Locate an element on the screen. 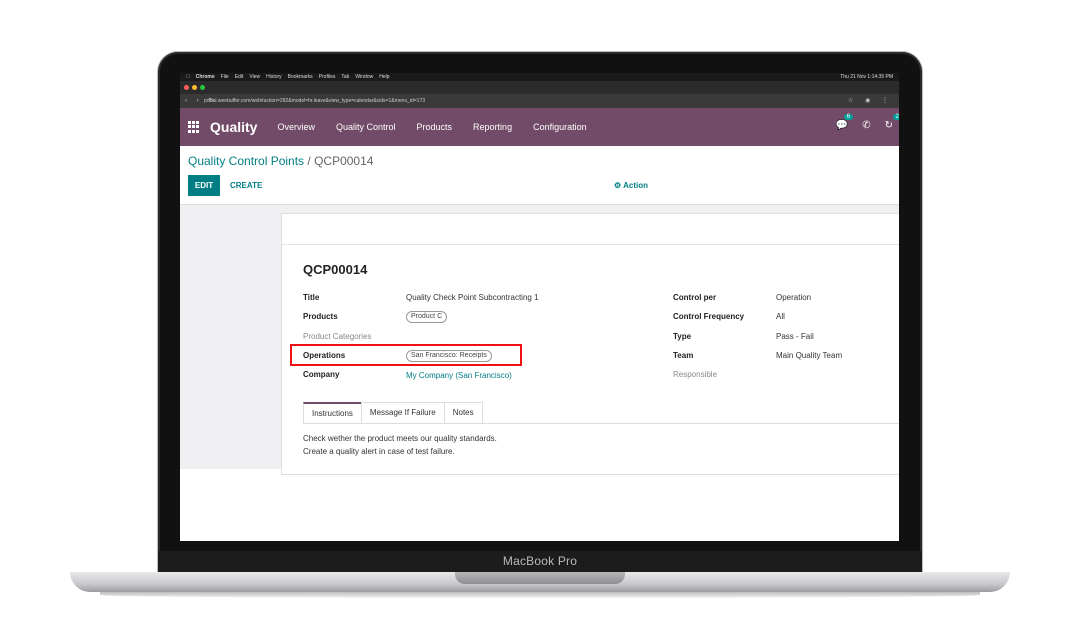 Image resolution: width=1080 pixels, height=630 pixels. menu-item-overview: Overview is located at coordinates (296, 127).